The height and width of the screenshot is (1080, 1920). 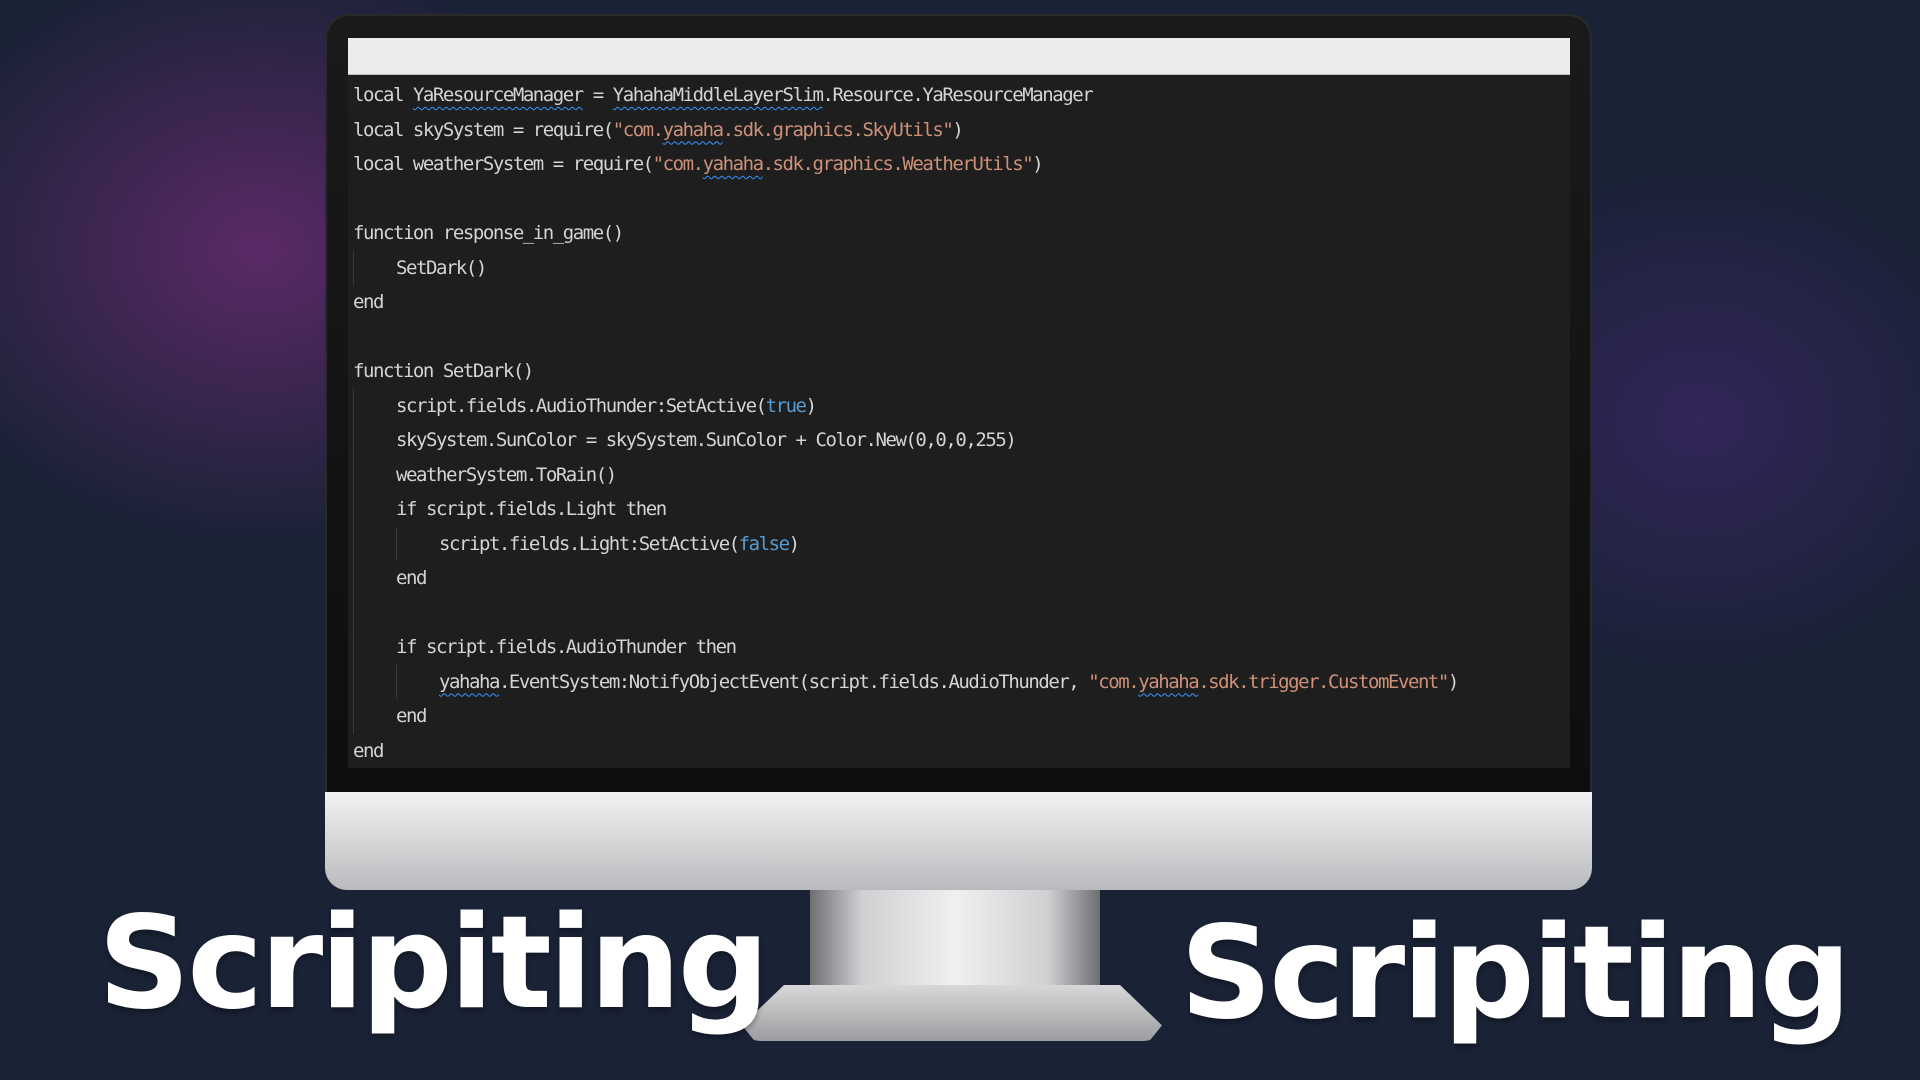 What do you see at coordinates (958, 95) in the screenshot?
I see `code-token: .Resource.YaResourceManager` at bounding box center [958, 95].